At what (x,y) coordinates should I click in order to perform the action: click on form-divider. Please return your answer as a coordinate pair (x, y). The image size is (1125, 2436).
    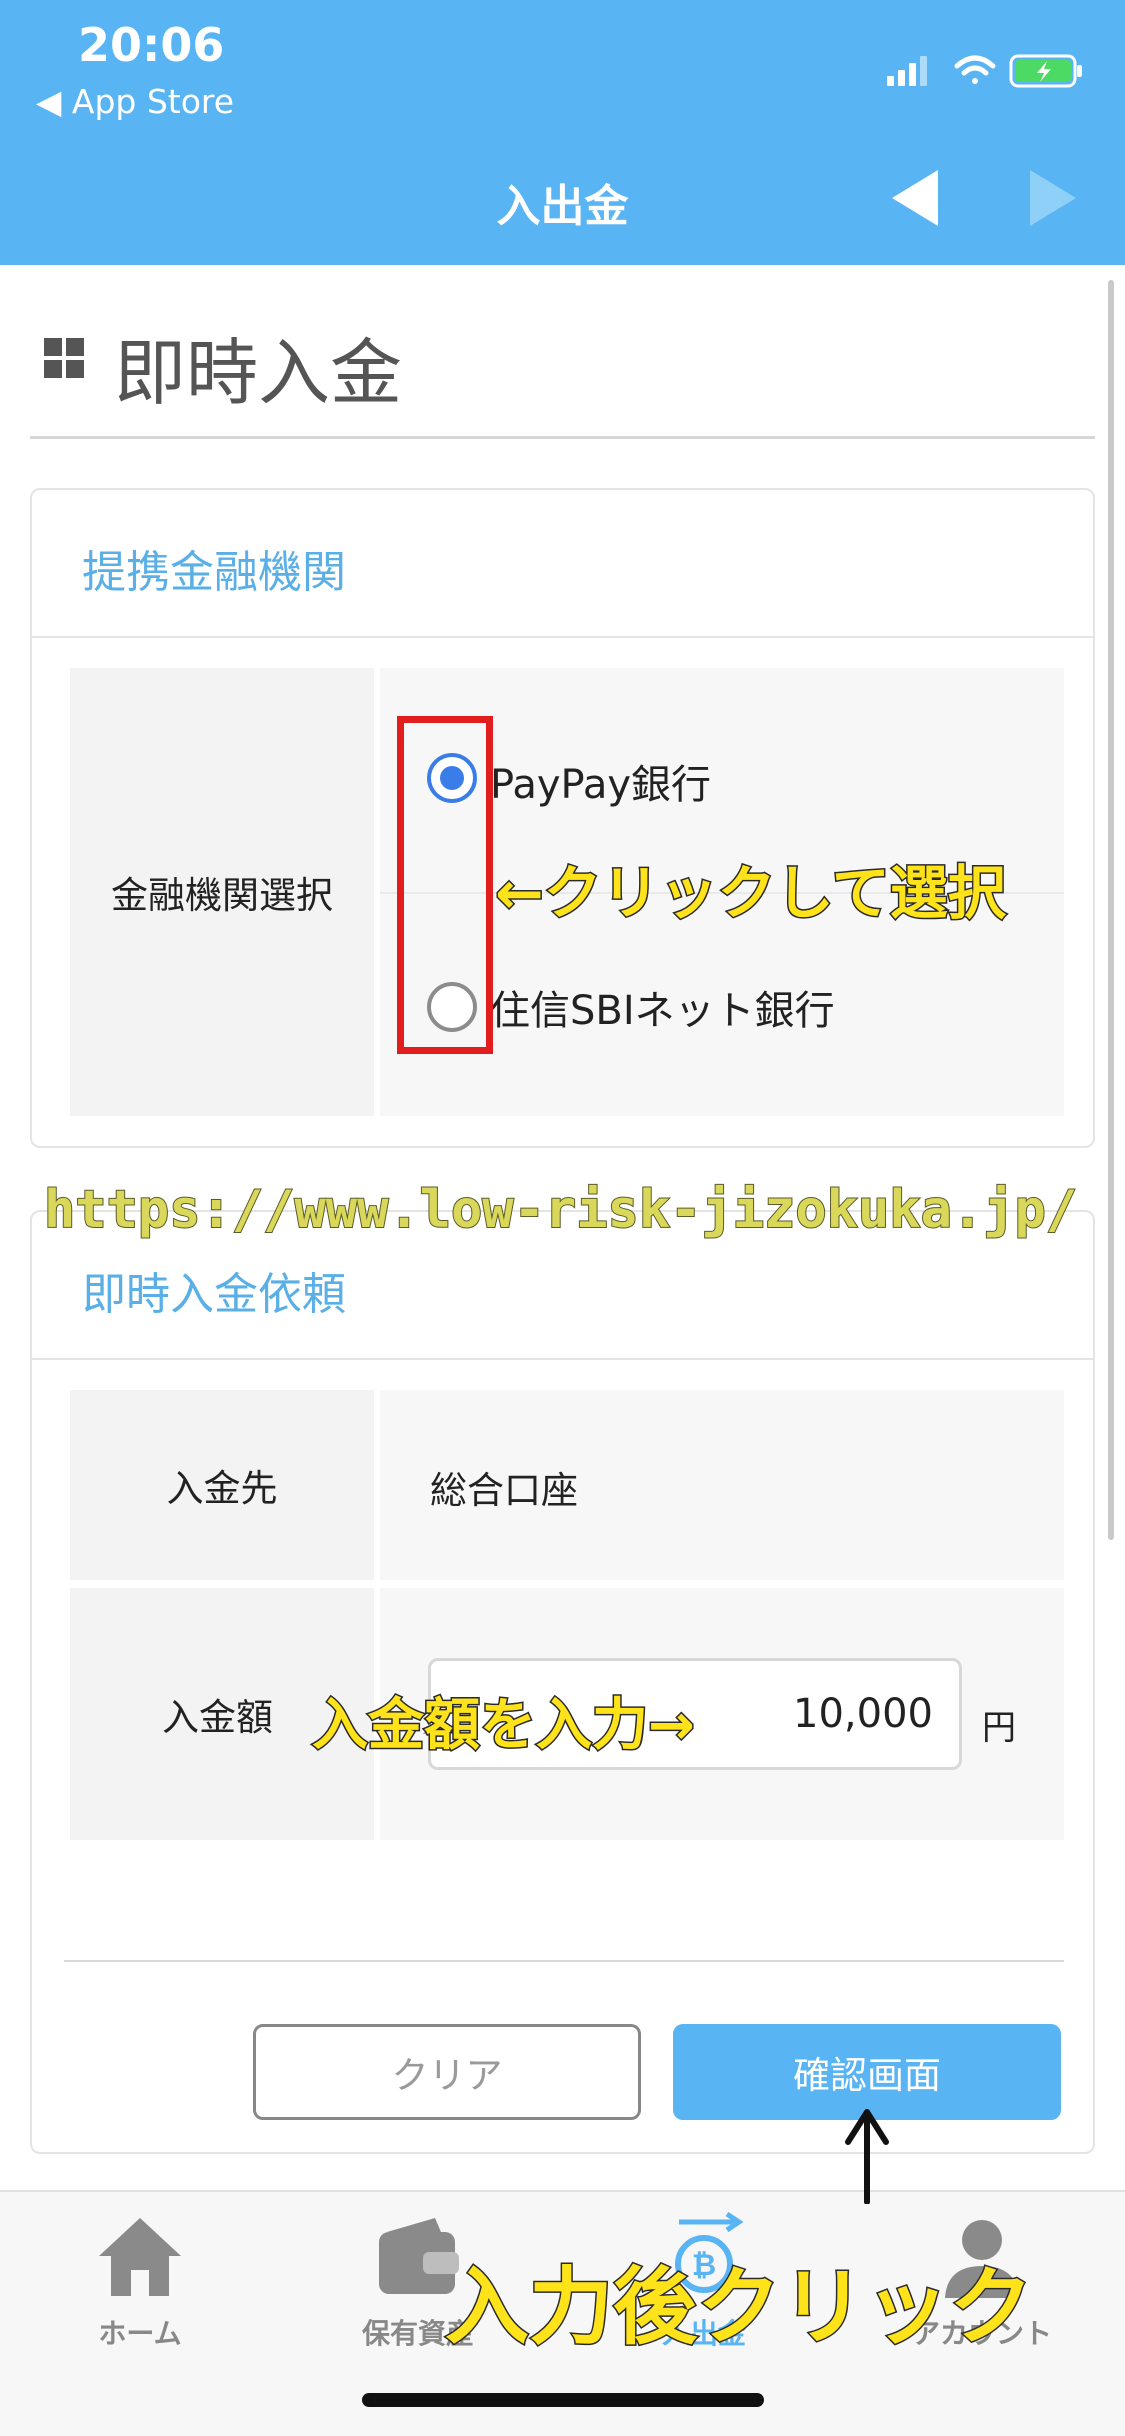
    Looking at the image, I should click on (564, 1961).